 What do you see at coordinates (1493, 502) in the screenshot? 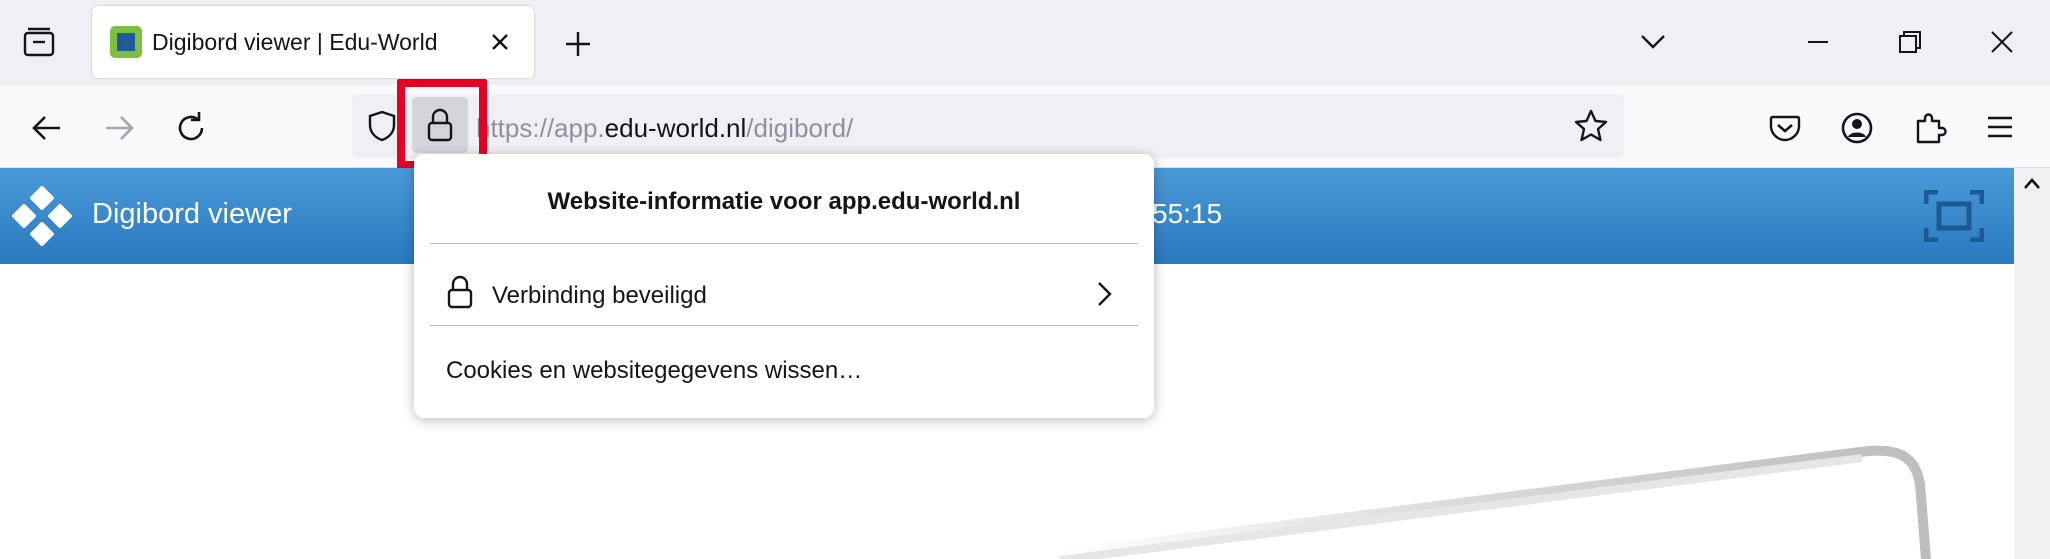
I see `whiteboard-frame-graphic` at bounding box center [1493, 502].